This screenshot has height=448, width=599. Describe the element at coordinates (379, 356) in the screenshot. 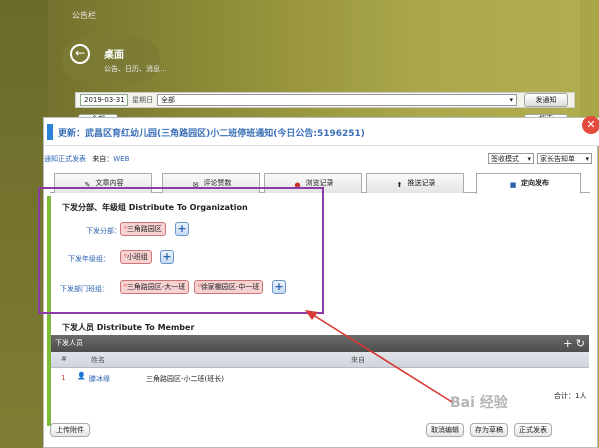

I see `annotation-arrow` at that location.